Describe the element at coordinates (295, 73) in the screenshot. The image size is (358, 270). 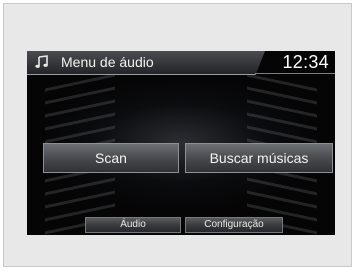
I see `header-divider` at that location.